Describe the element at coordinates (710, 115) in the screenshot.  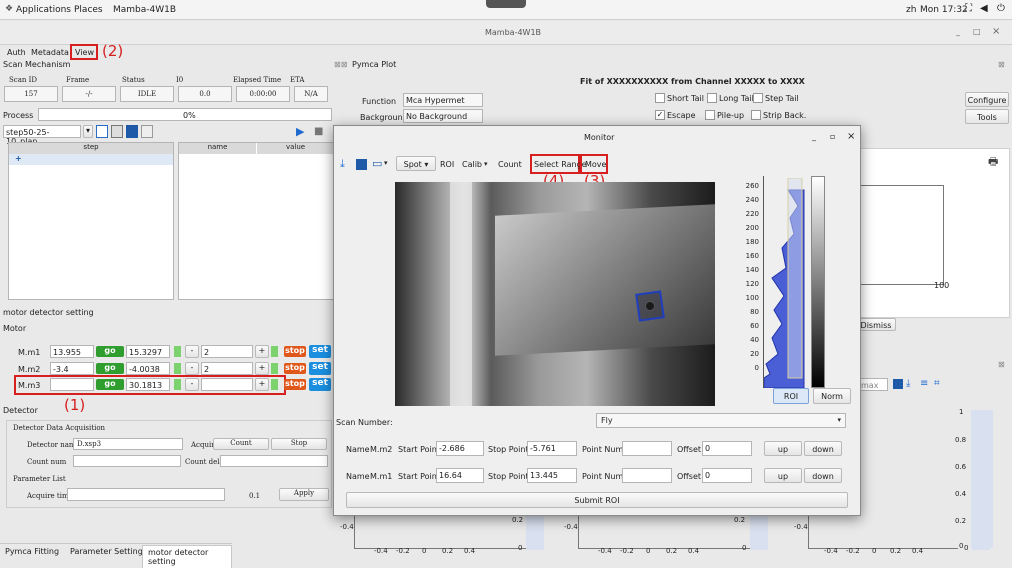
I see `pile-up-checkbox` at that location.